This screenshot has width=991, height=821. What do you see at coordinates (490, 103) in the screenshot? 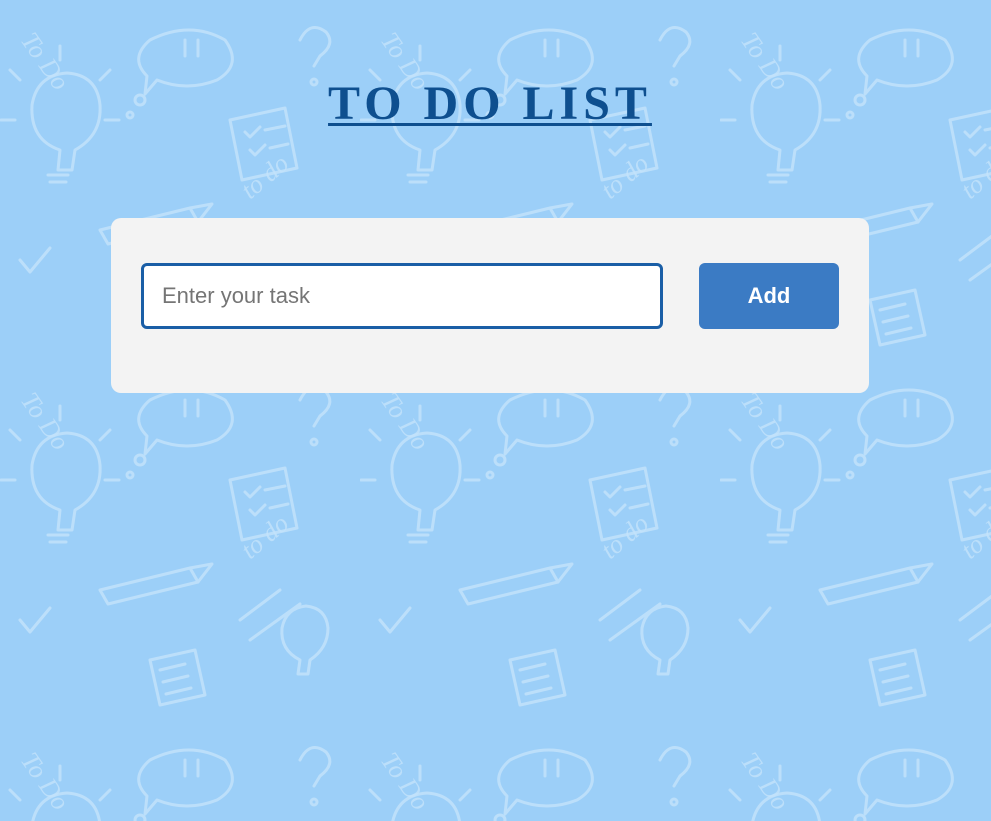
I see `page-title: TO DO LIST` at bounding box center [490, 103].